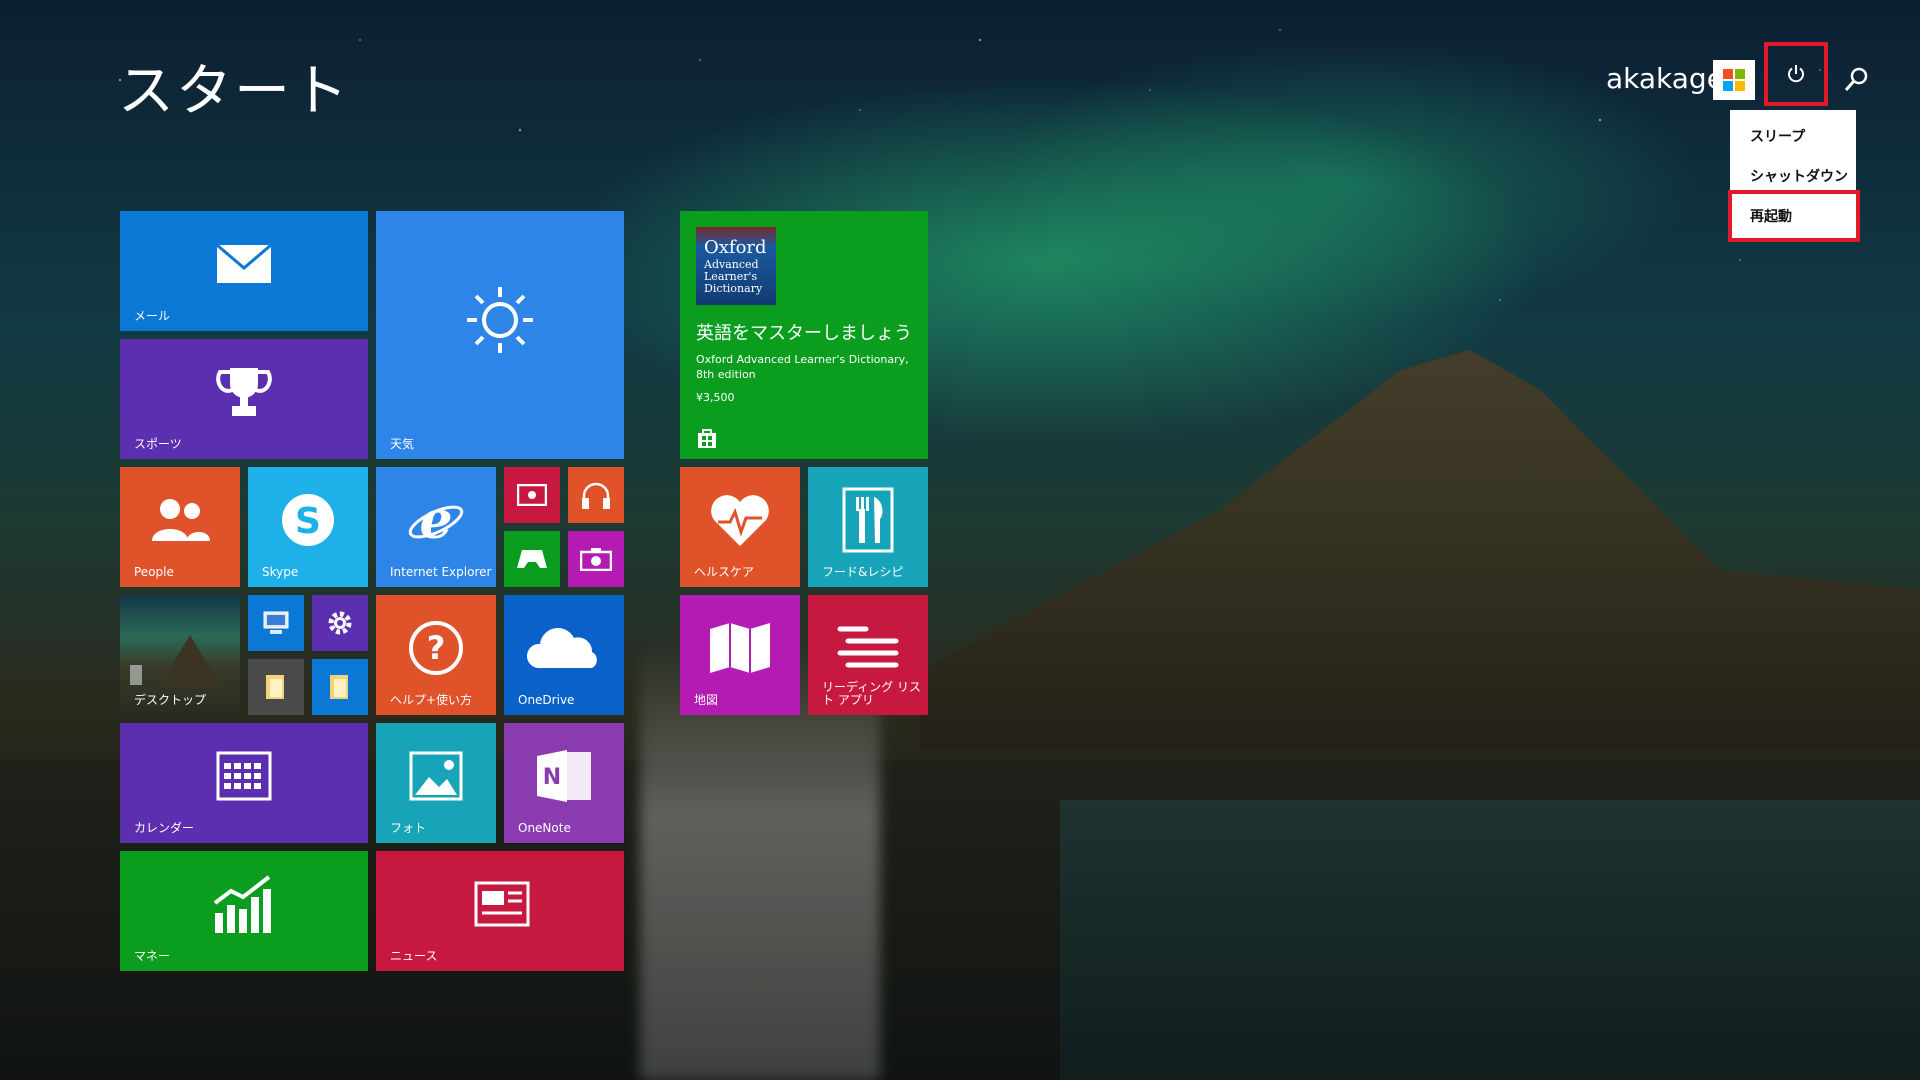 This screenshot has width=1920, height=1080. I want to click on mail-icon, so click(244, 263).